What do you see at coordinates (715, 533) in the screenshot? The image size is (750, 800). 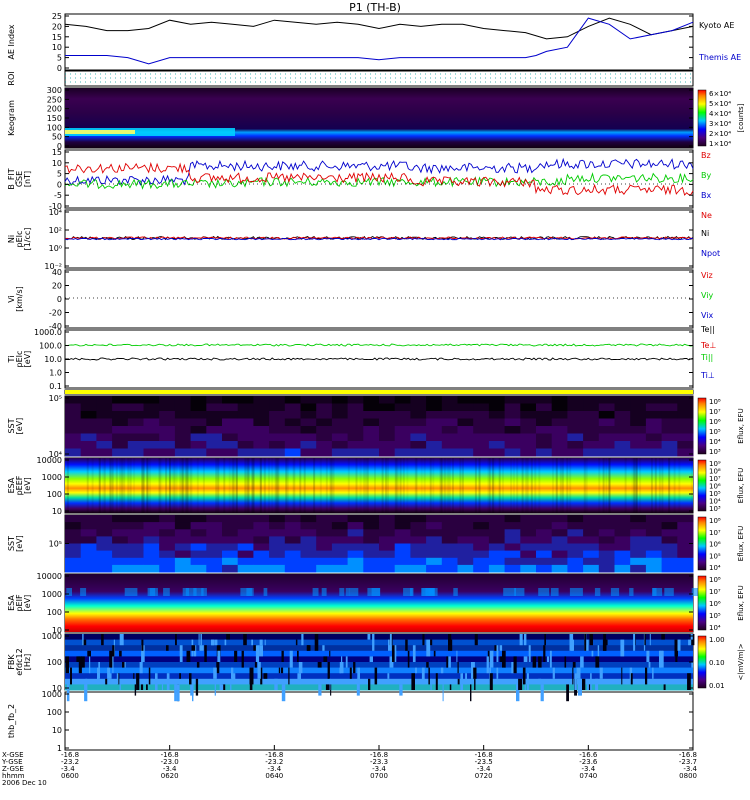 I see `colorbar-tick-sst_i: 10⁷` at bounding box center [715, 533].